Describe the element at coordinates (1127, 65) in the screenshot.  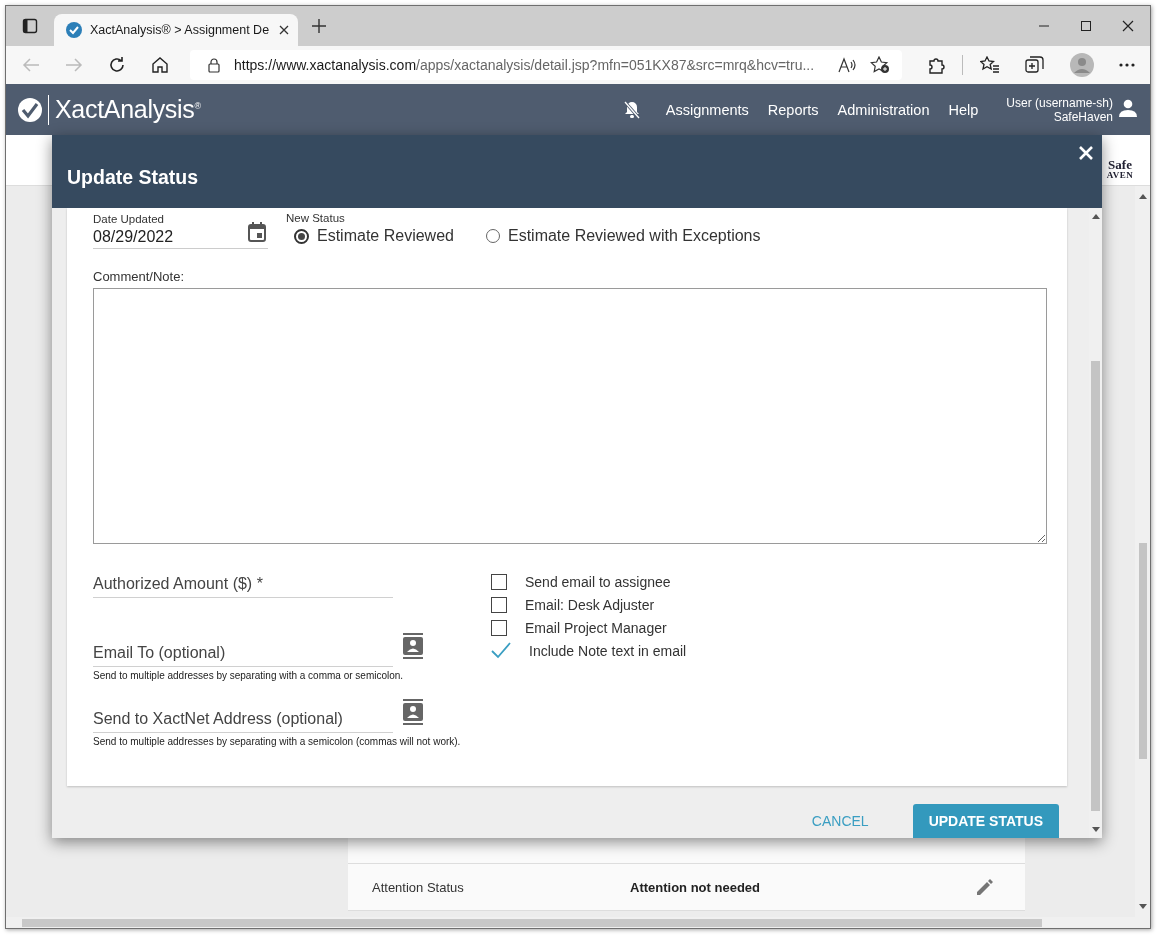
I see `more-icon` at that location.